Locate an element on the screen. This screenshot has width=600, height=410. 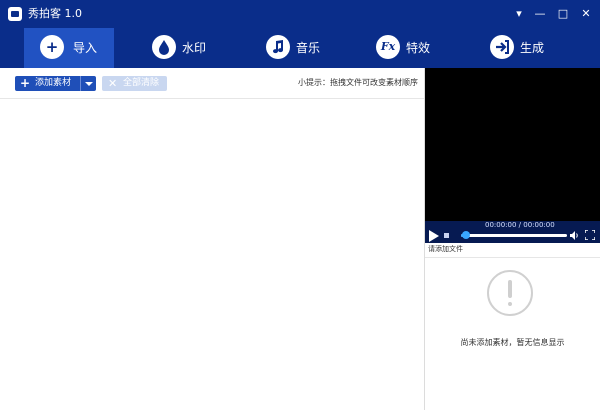
play-icon is located at coordinates (434, 236).